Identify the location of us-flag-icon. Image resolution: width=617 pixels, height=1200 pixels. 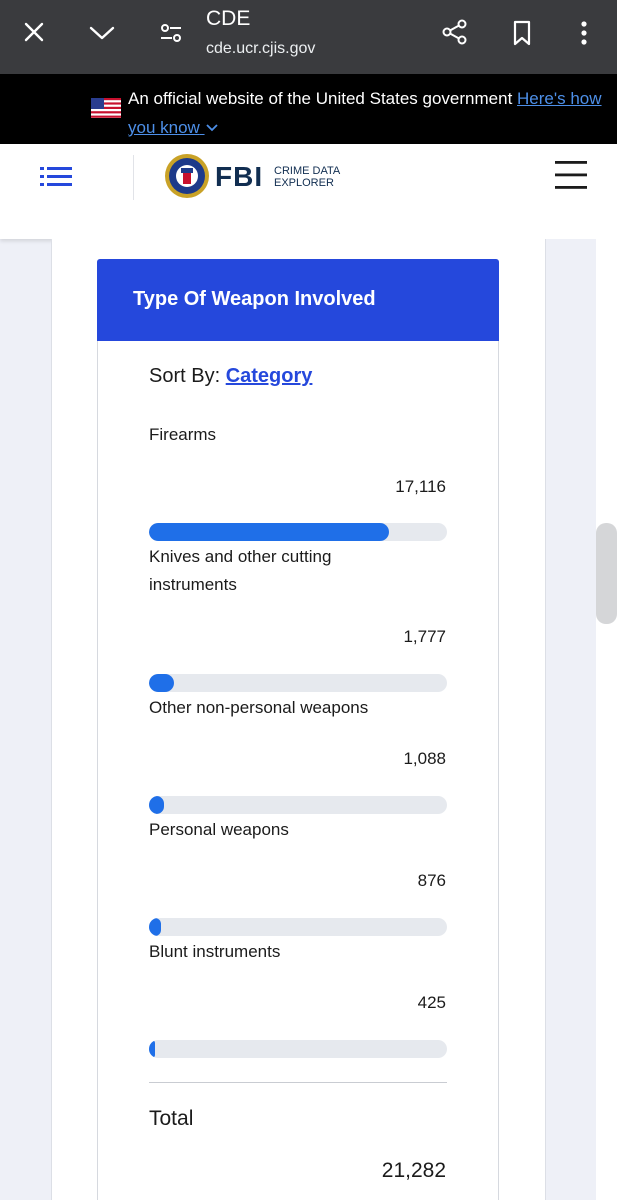
(106, 108).